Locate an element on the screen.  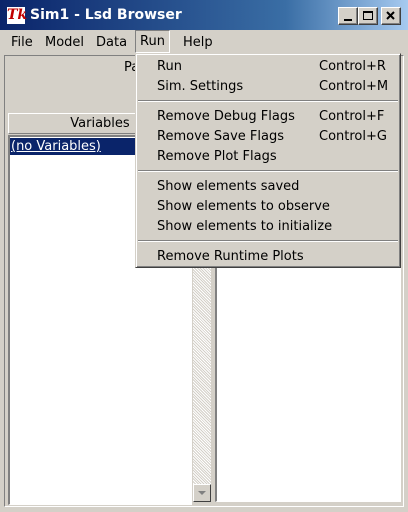
arrow-down-icon is located at coordinates (202, 493).